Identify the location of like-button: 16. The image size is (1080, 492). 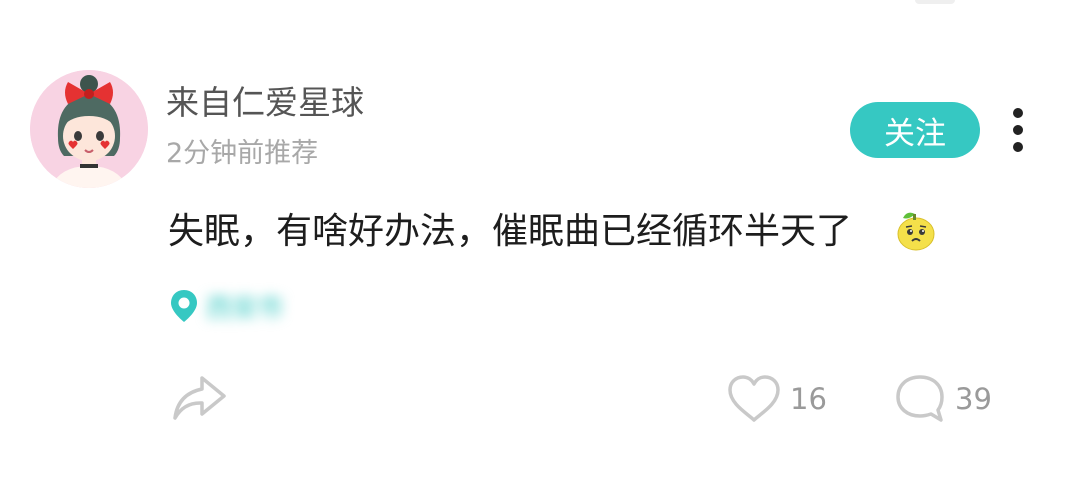
(776, 399).